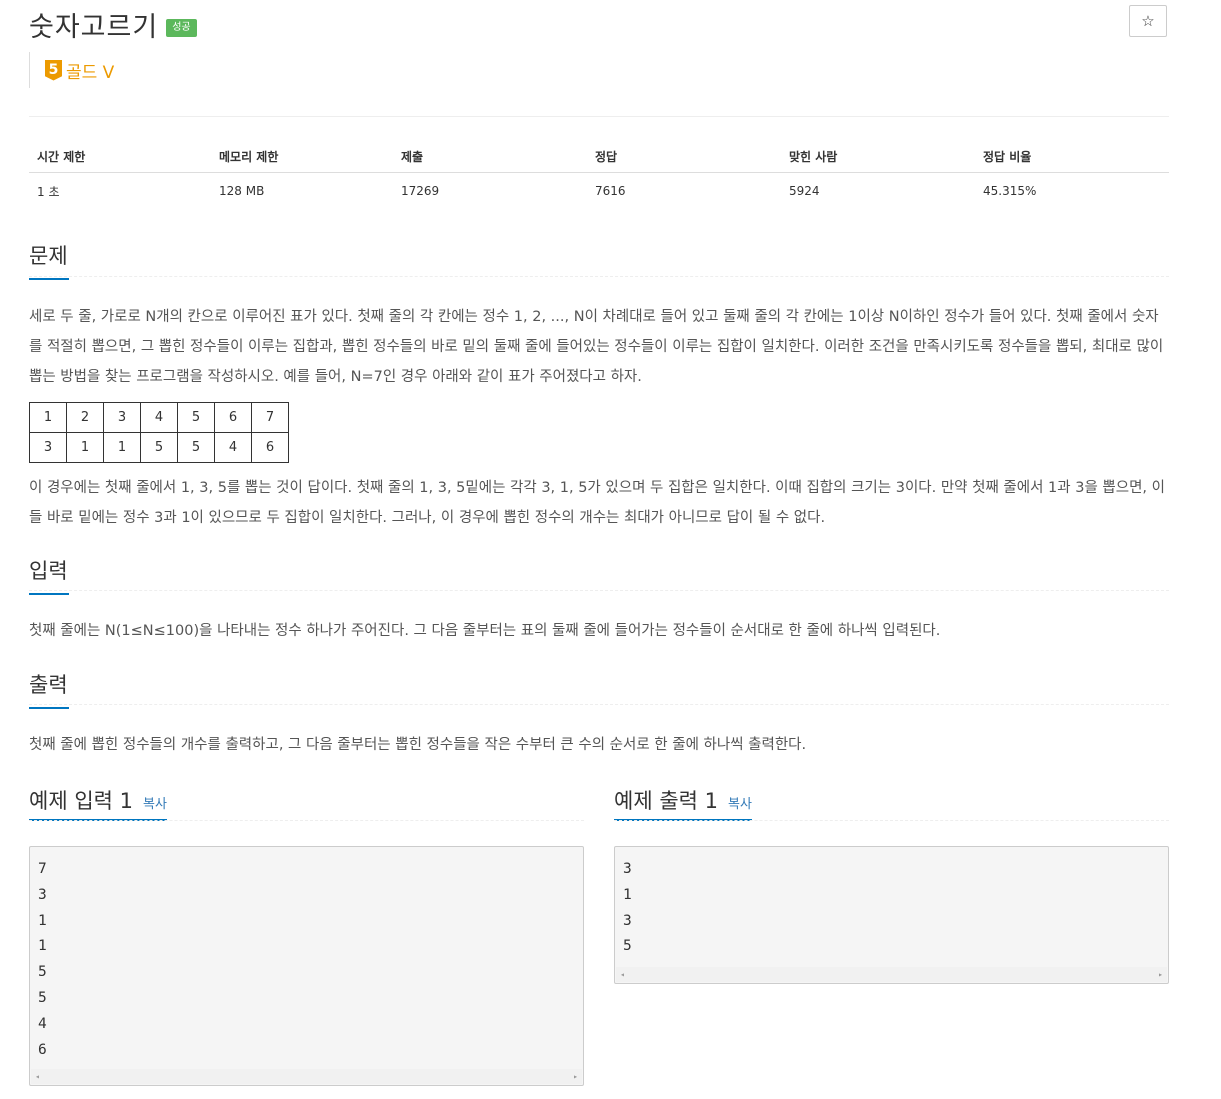 The width and height of the screenshot is (1221, 1099). What do you see at coordinates (48, 571) in the screenshot?
I see `input-heading: 입력` at bounding box center [48, 571].